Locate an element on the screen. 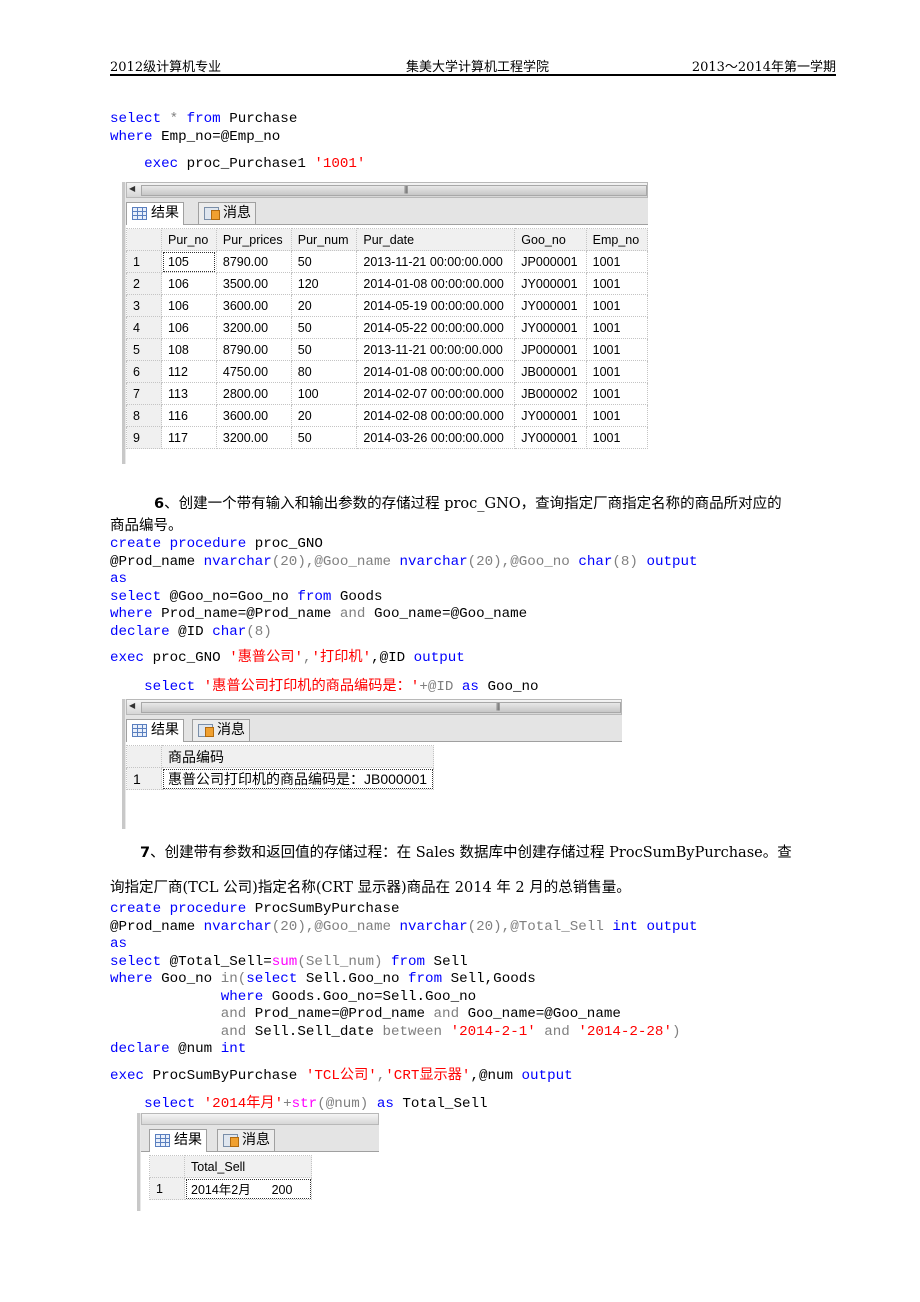  table-row: 1 2014年2月 200 is located at coordinates (230, 1188).